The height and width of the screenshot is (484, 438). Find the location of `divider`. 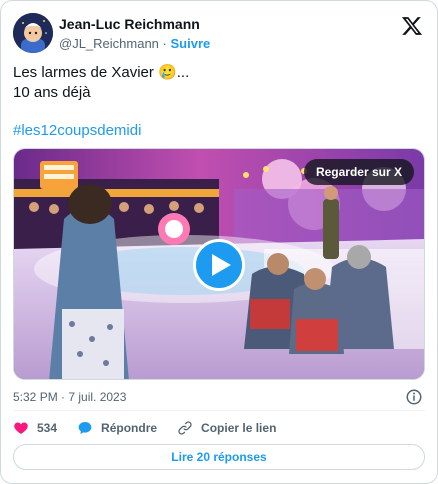

divider is located at coordinates (219, 410).